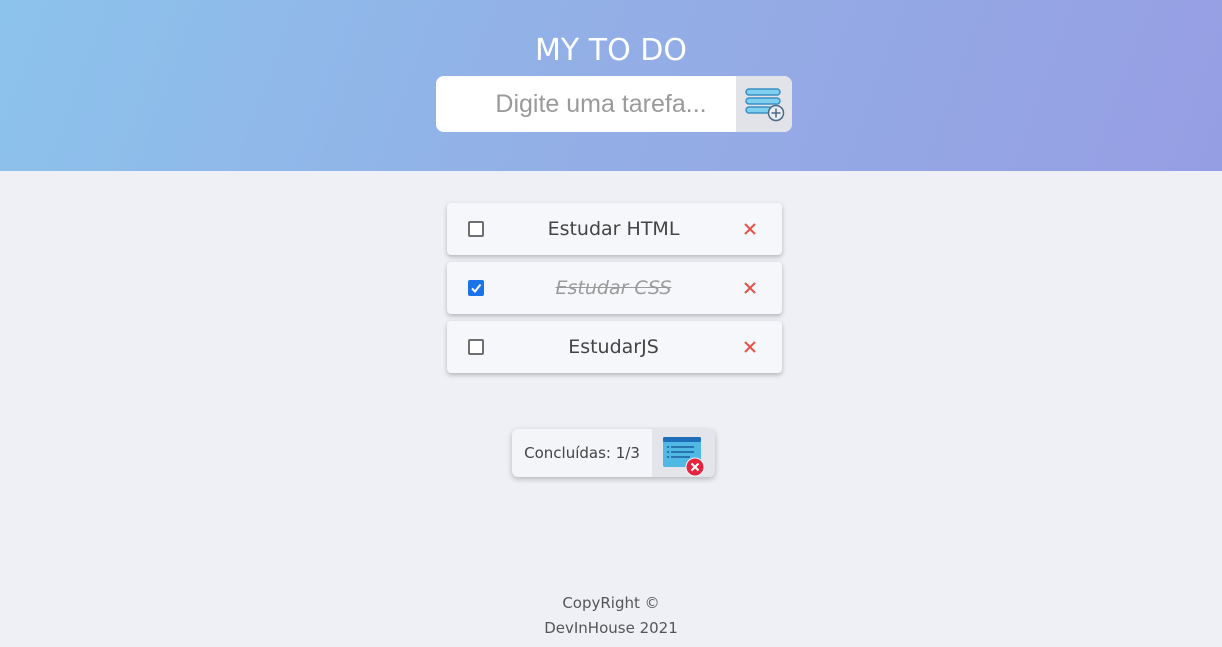 This screenshot has height=647, width=1222. What do you see at coordinates (611, 628) in the screenshot?
I see `footer-owner: DevInHouse 2021` at bounding box center [611, 628].